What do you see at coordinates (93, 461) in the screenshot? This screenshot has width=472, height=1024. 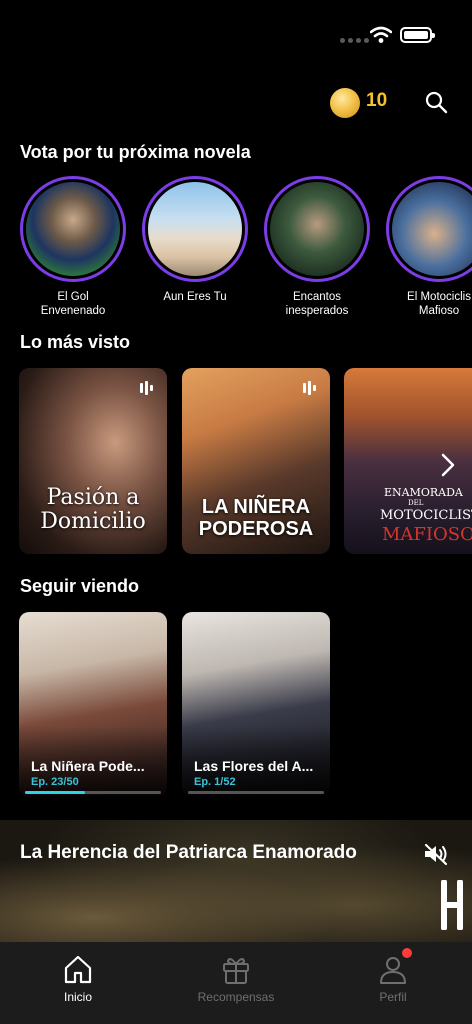 I see `most-viewed-card: Pasión a Domicilio` at bounding box center [93, 461].